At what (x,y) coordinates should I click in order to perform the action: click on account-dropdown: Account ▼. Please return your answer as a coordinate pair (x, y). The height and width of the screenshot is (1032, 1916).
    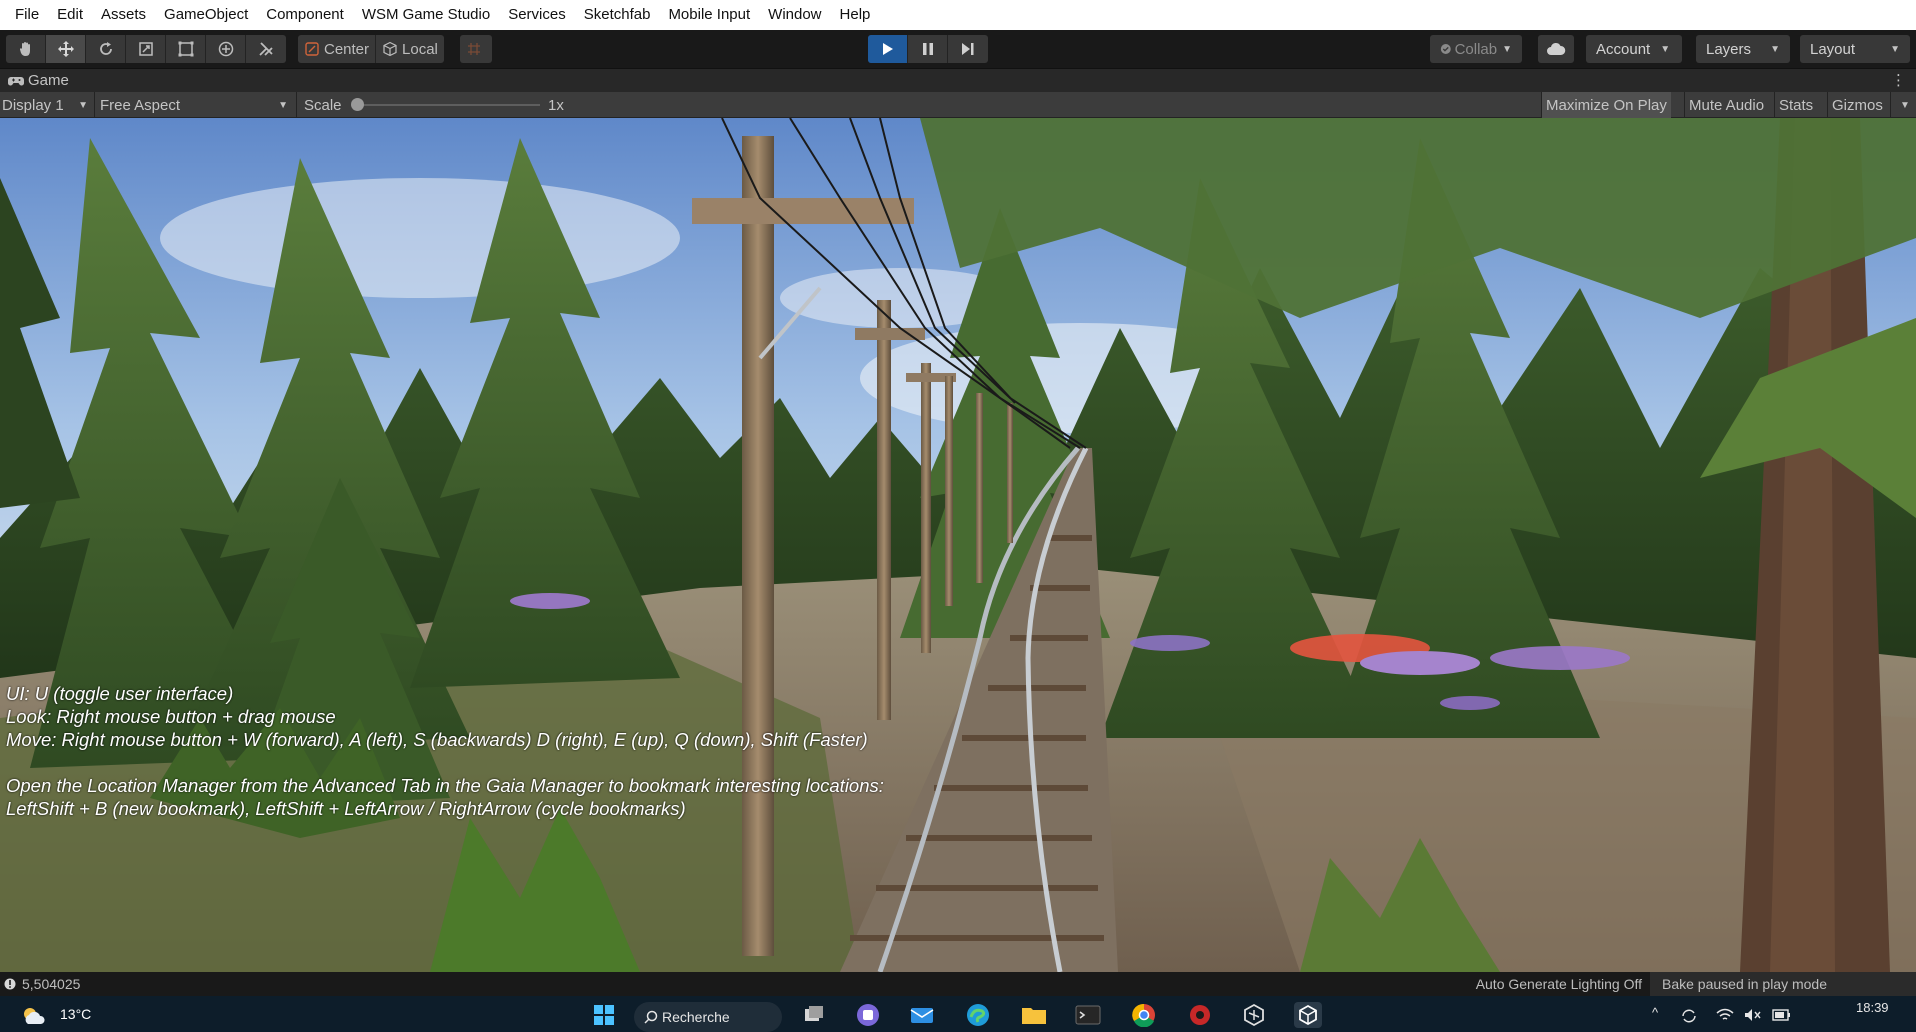
    Looking at the image, I should click on (1634, 49).